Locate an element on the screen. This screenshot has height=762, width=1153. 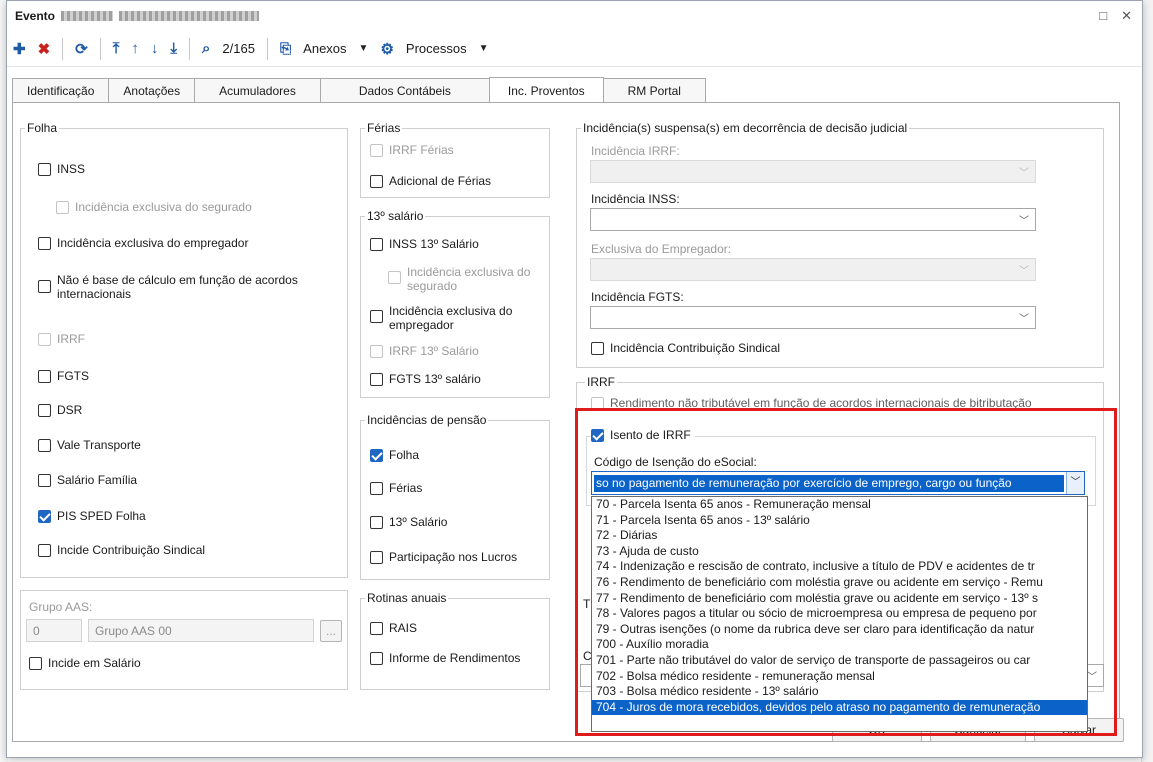
incidencia-inss-label: Incidência INSS: is located at coordinates (635, 199).